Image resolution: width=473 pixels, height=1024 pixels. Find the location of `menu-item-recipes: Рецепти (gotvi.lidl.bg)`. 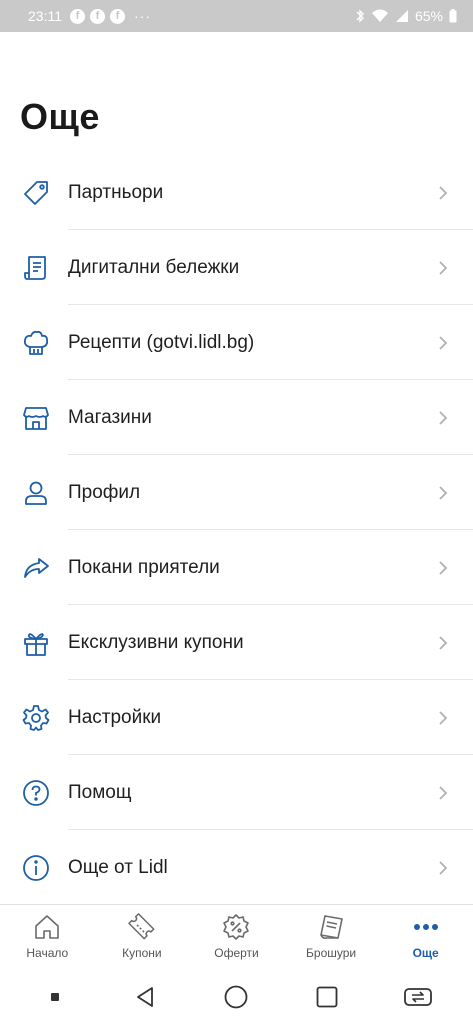

menu-item-recipes: Рецепти (gotvi.lidl.bg) is located at coordinates (236, 342).